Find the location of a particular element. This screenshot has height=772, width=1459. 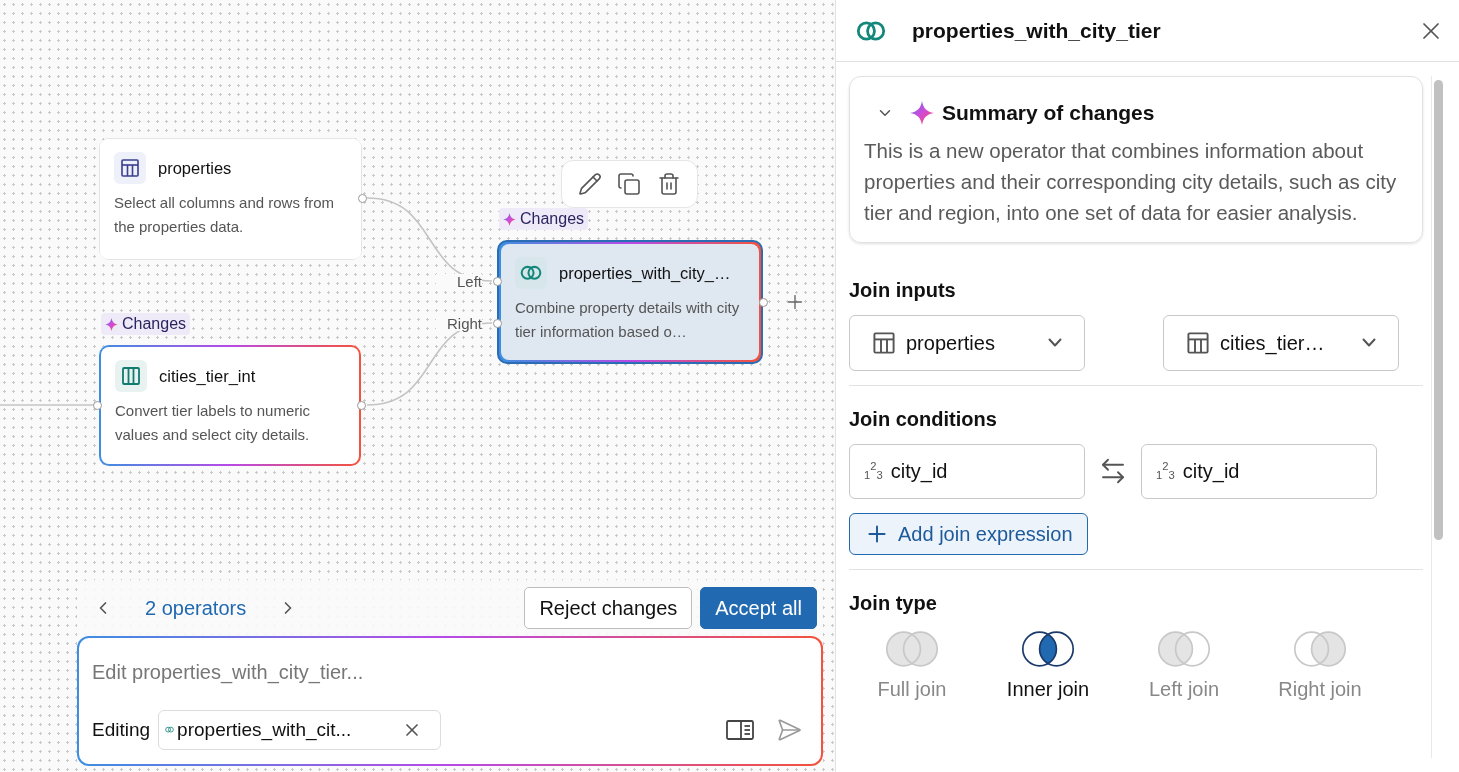

join-type-option: Left join is located at coordinates (1184, 665).